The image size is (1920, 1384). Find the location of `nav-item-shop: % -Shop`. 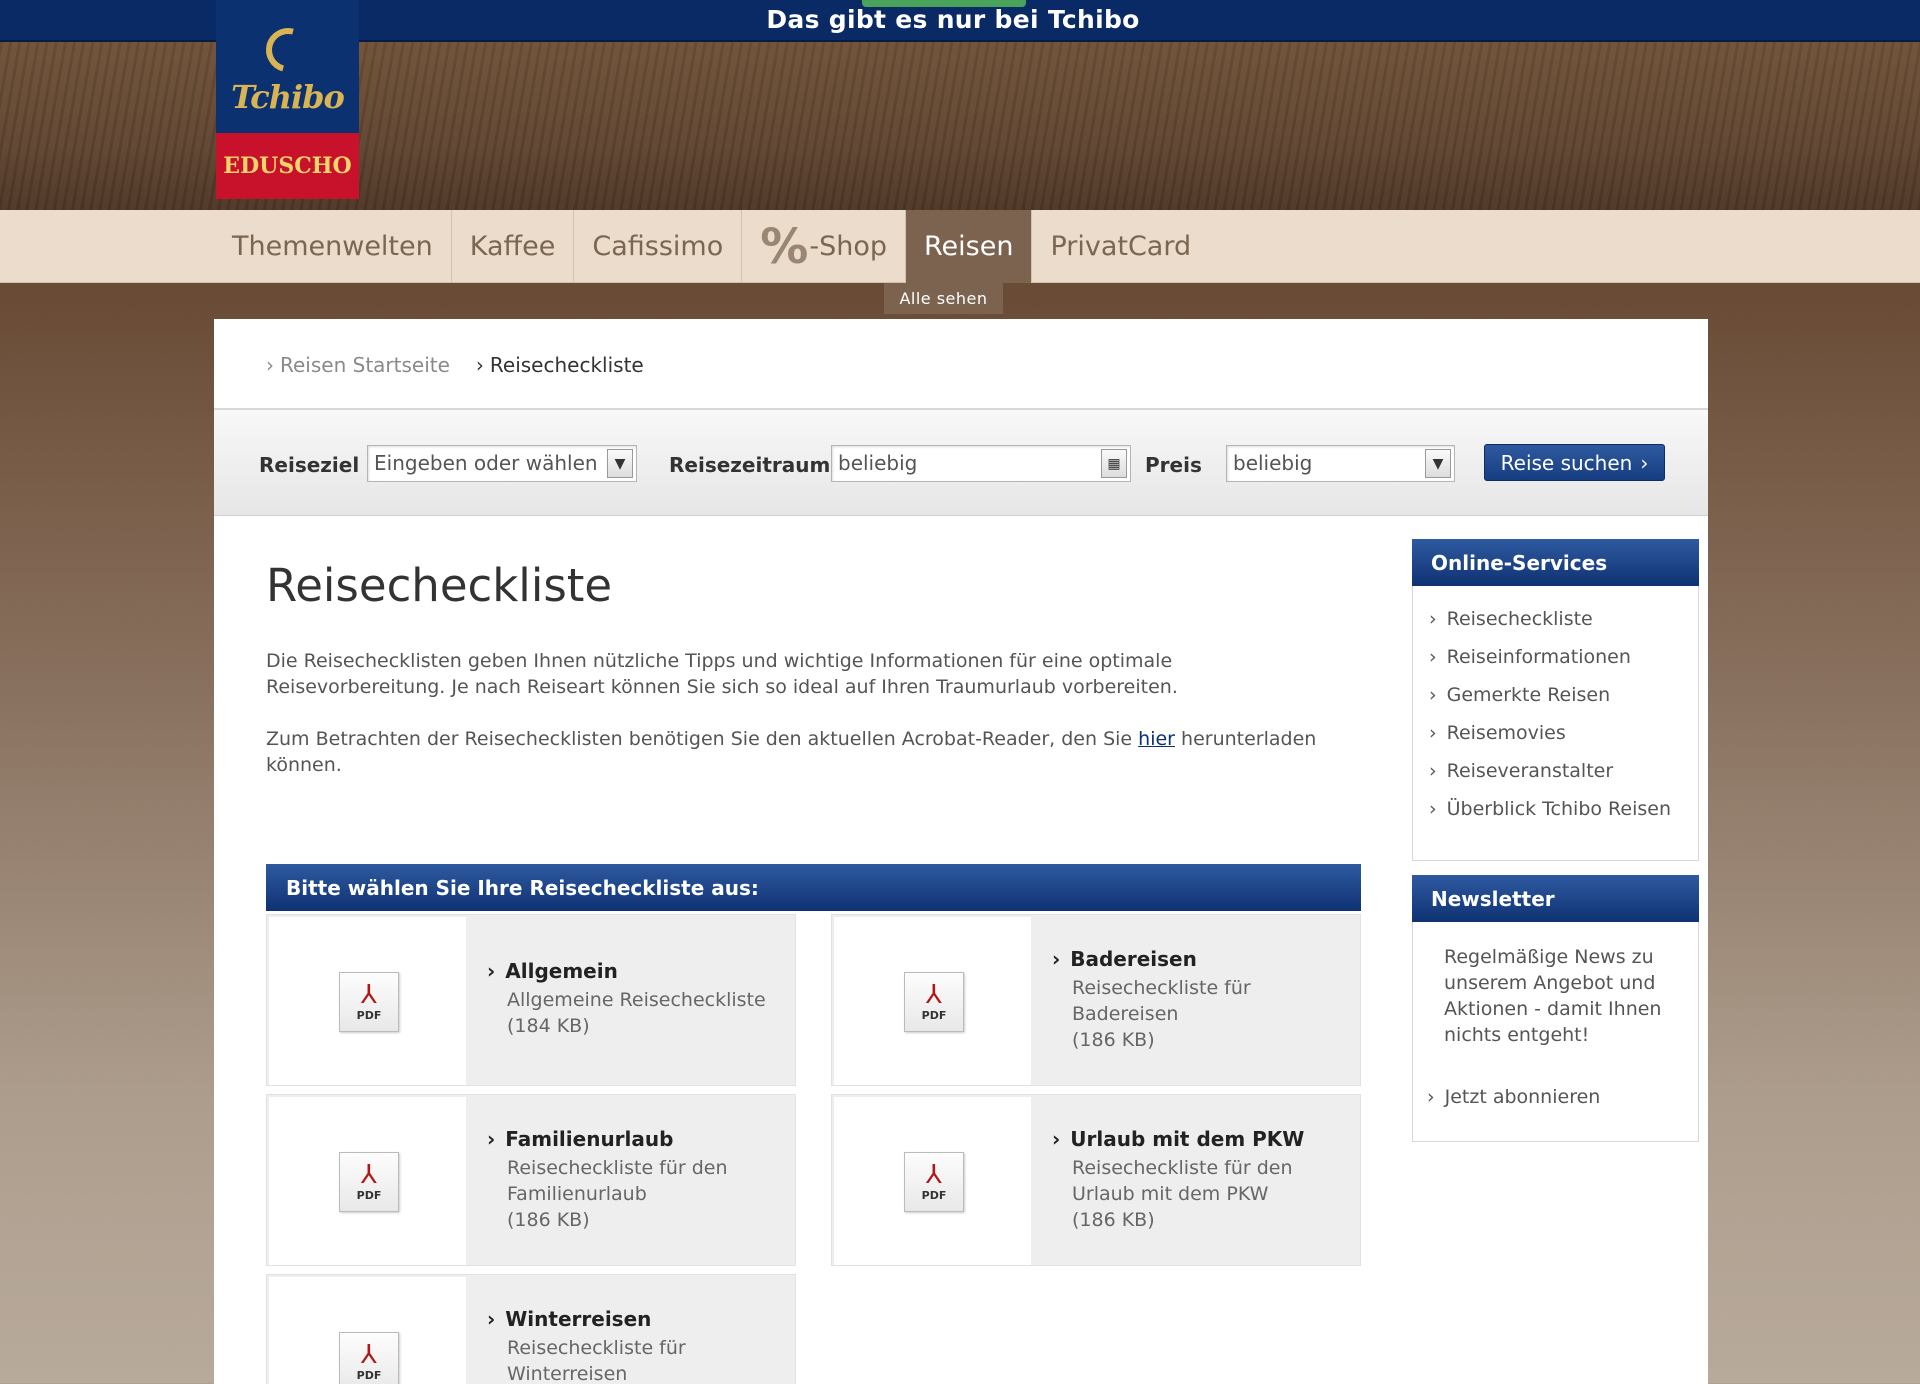

nav-item-shop: % -Shop is located at coordinates (824, 246).